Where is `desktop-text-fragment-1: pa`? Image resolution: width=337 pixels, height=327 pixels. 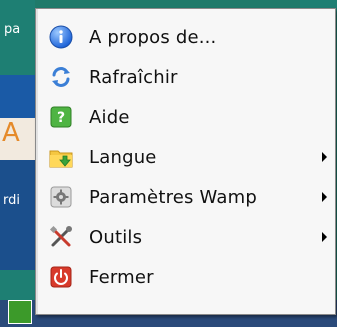 desktop-text-fragment-1: pa is located at coordinates (12, 29).